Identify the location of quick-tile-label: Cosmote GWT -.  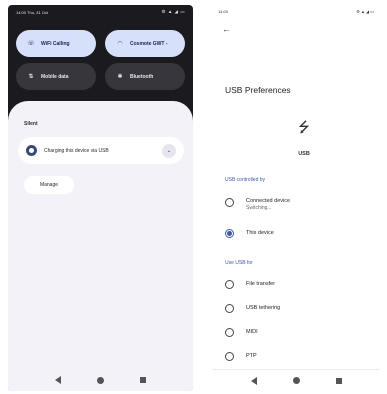
(149, 43).